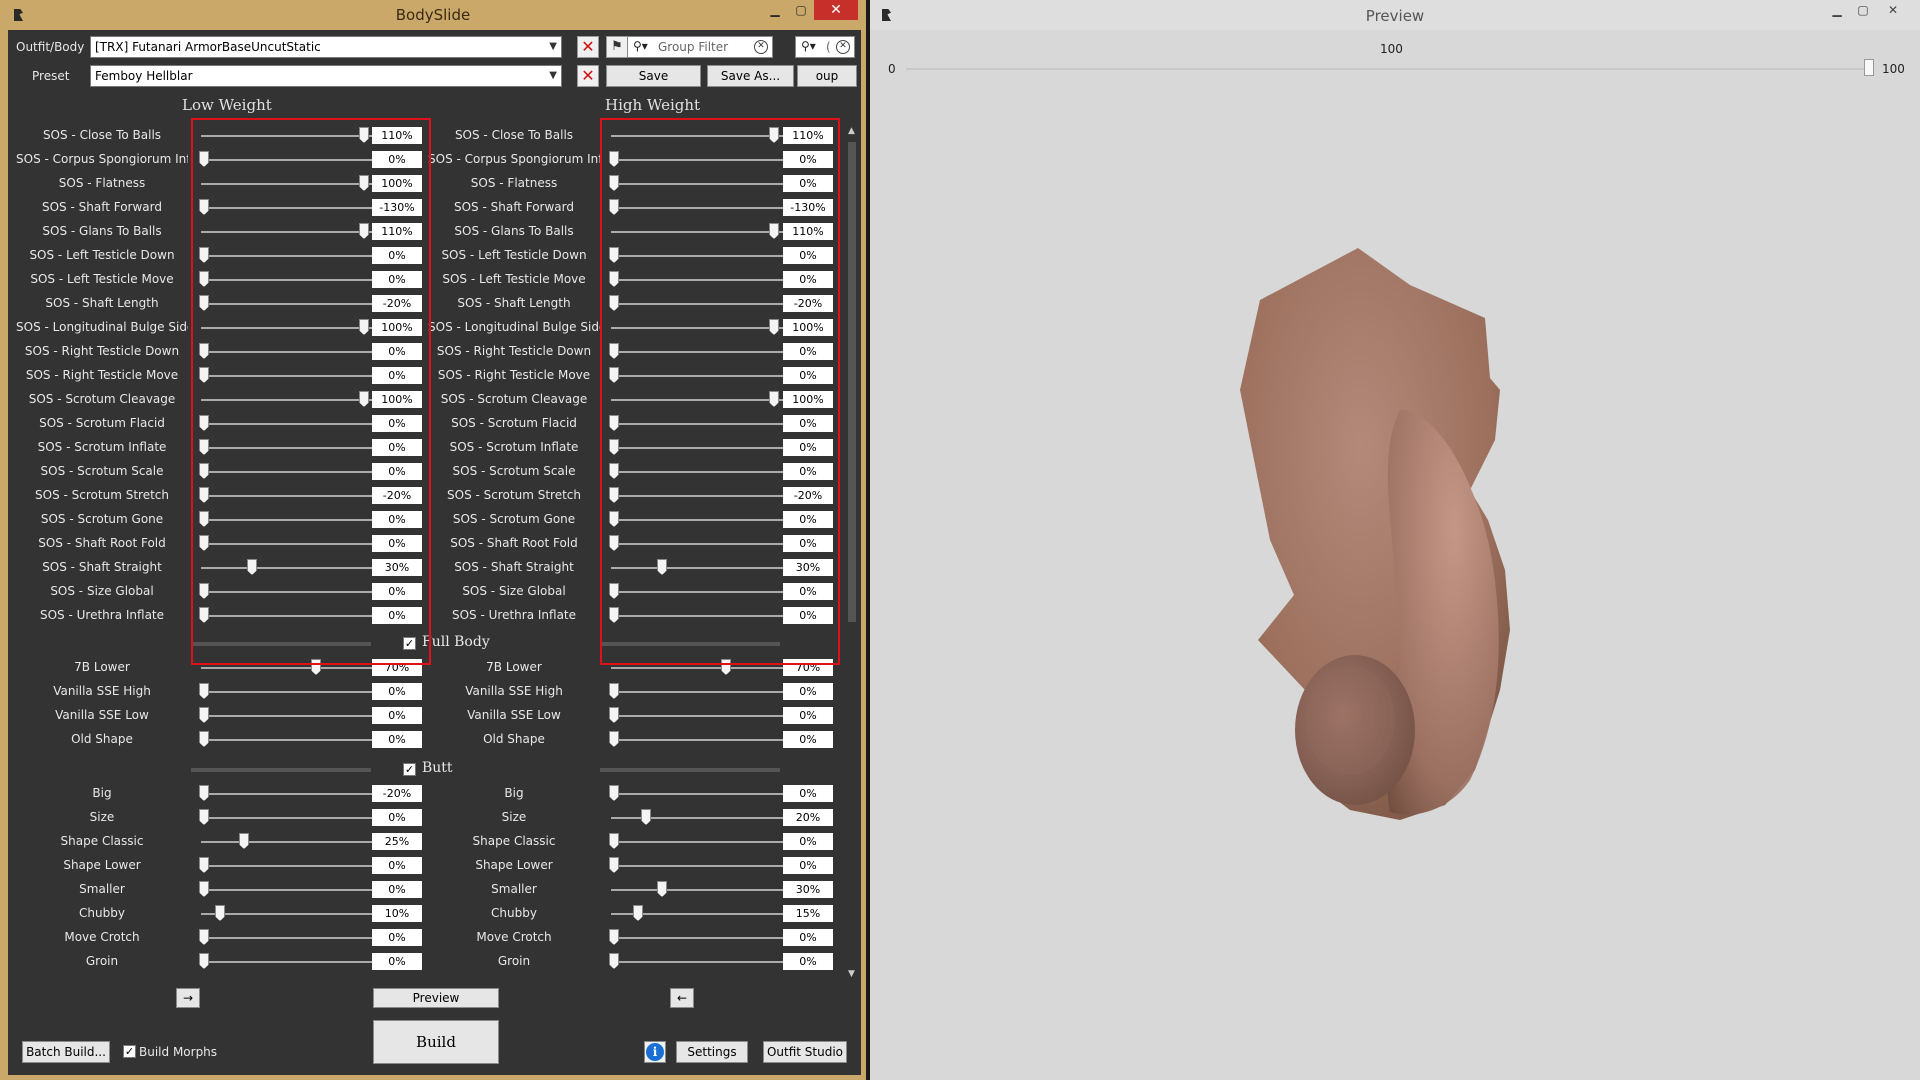 The height and width of the screenshot is (1080, 1920). Describe the element at coordinates (808, 817) in the screenshot. I see `high-weight-value-field: 20%` at that location.